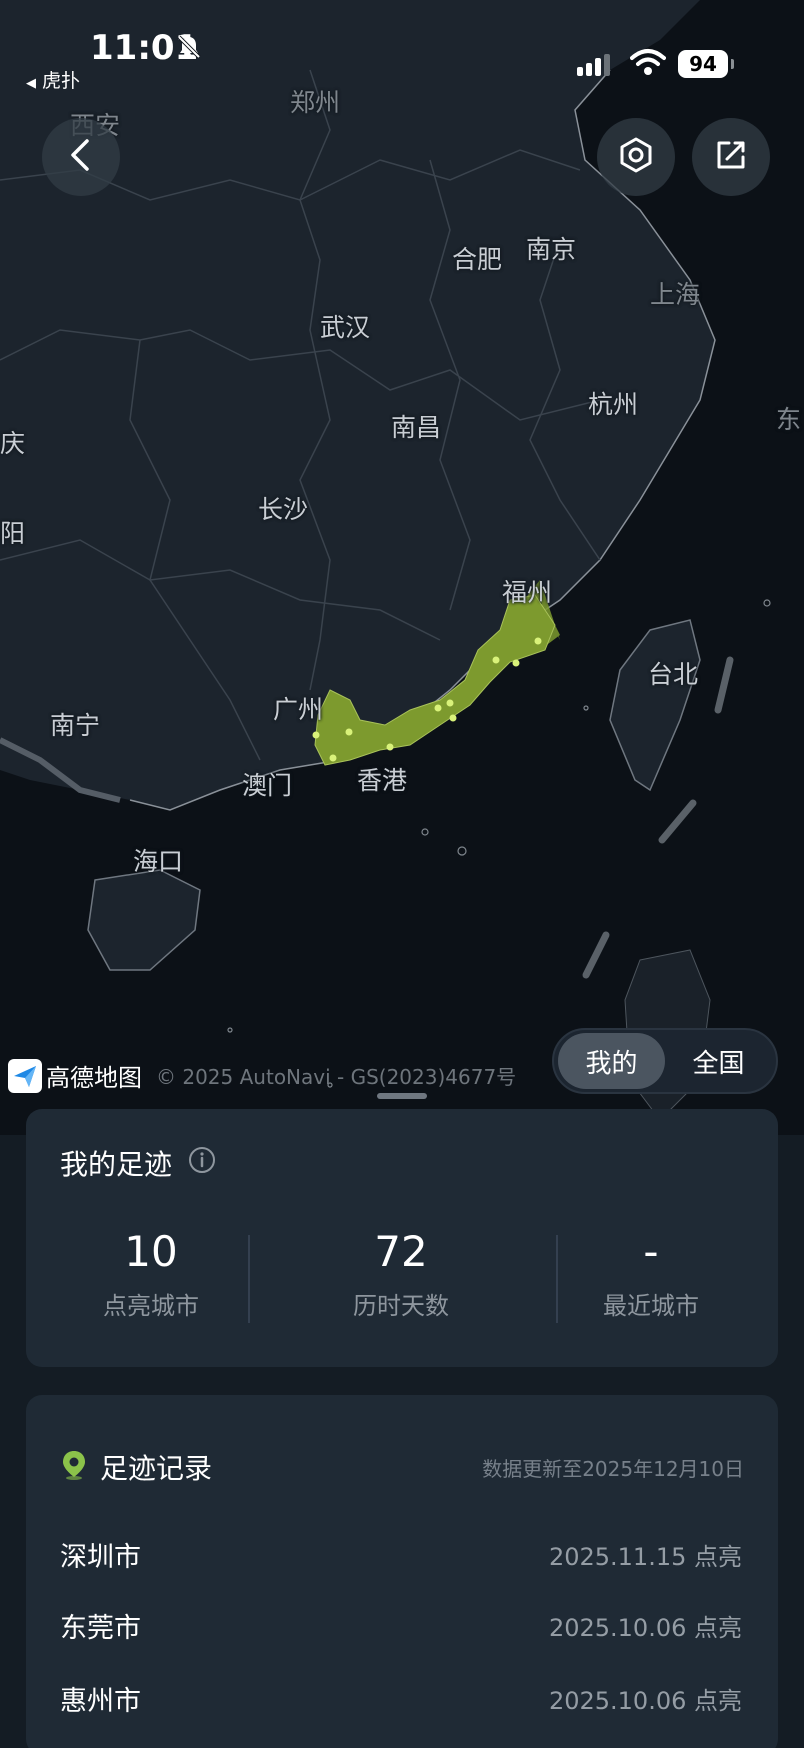 Image resolution: width=804 pixels, height=1748 pixels. Describe the element at coordinates (416, 427) in the screenshot. I see `city-label-nanchang: 南昌` at that location.